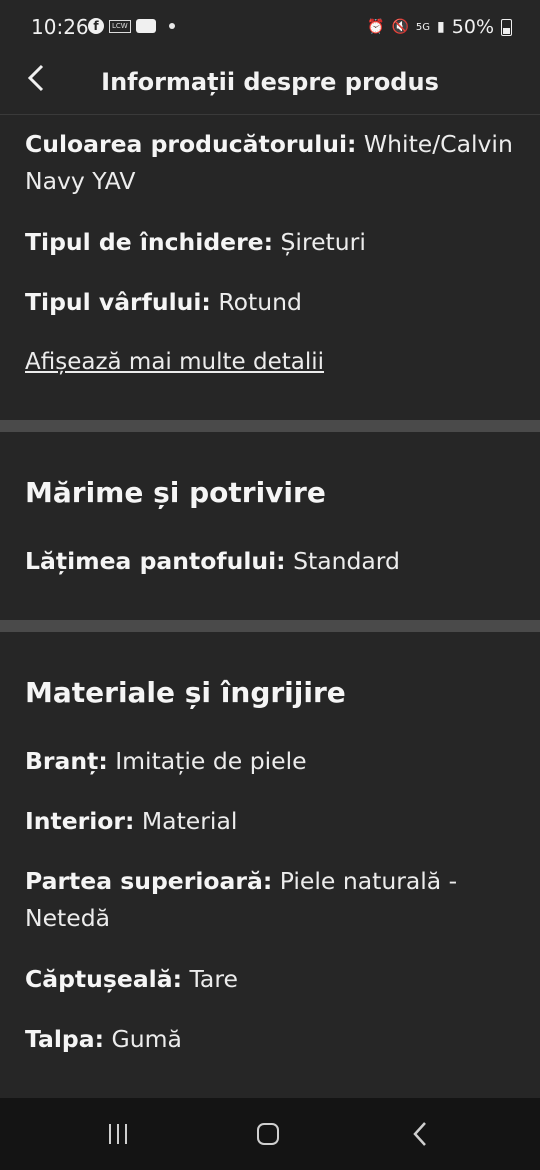  What do you see at coordinates (80, 821) in the screenshot?
I see `detail-label: Interior:` at bounding box center [80, 821].